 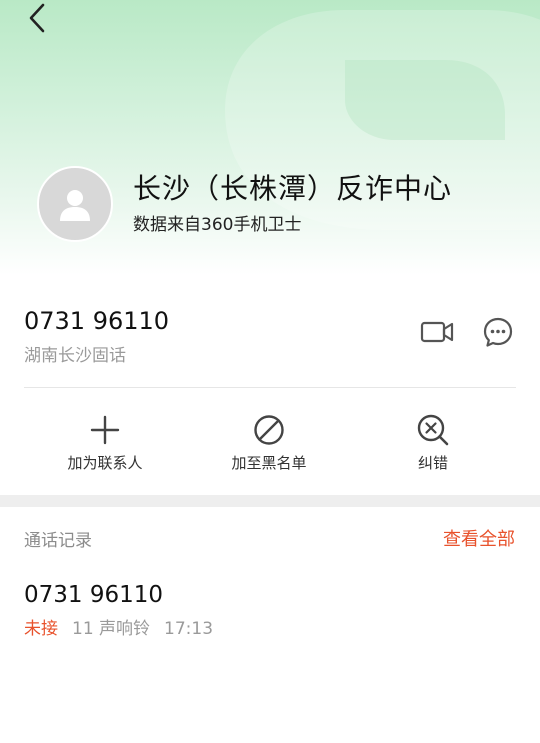 What do you see at coordinates (270, 501) in the screenshot?
I see `section-separator` at bounding box center [270, 501].